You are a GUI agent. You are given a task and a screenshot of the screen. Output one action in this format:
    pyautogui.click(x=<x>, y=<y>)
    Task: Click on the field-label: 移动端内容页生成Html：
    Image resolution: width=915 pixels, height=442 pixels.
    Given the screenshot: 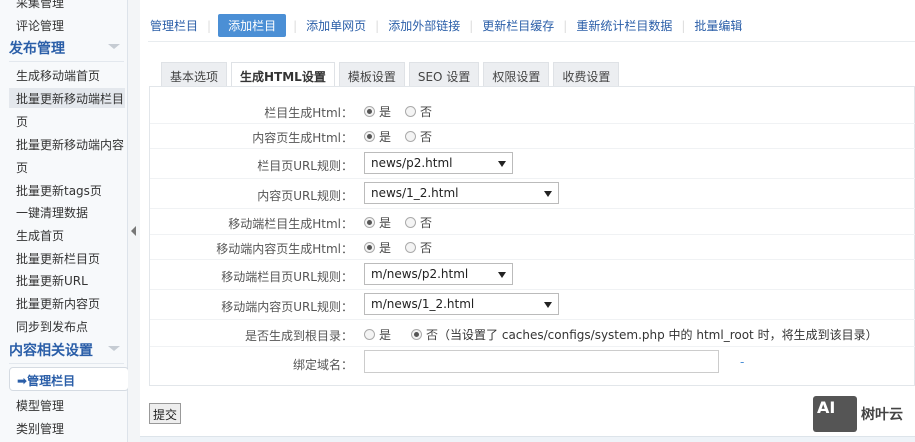 What is the action you would take?
    pyautogui.click(x=284, y=249)
    